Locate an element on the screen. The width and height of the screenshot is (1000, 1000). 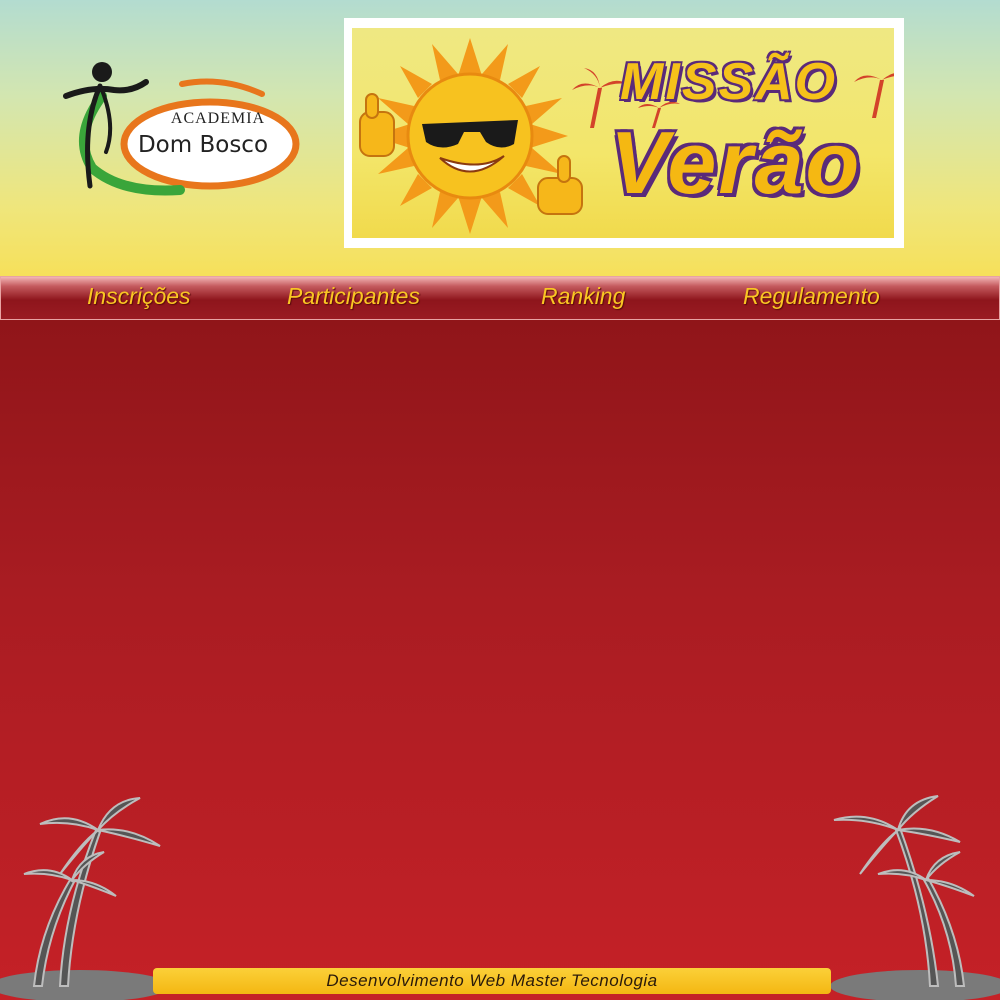
footer-credit-bar: Desenvolvimento Web Master Tecnologia is located at coordinates (492, 981).